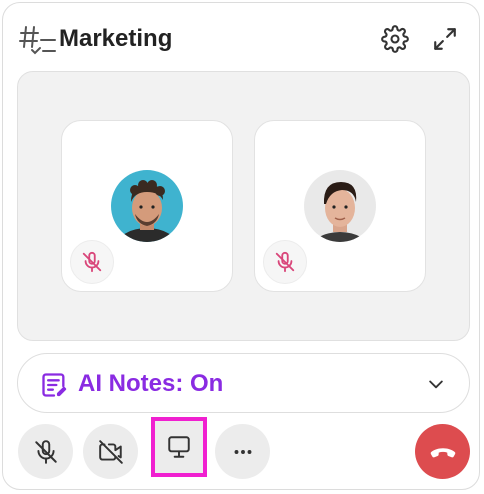  What do you see at coordinates (37, 40) in the screenshot?
I see `hash-list-icon` at bounding box center [37, 40].